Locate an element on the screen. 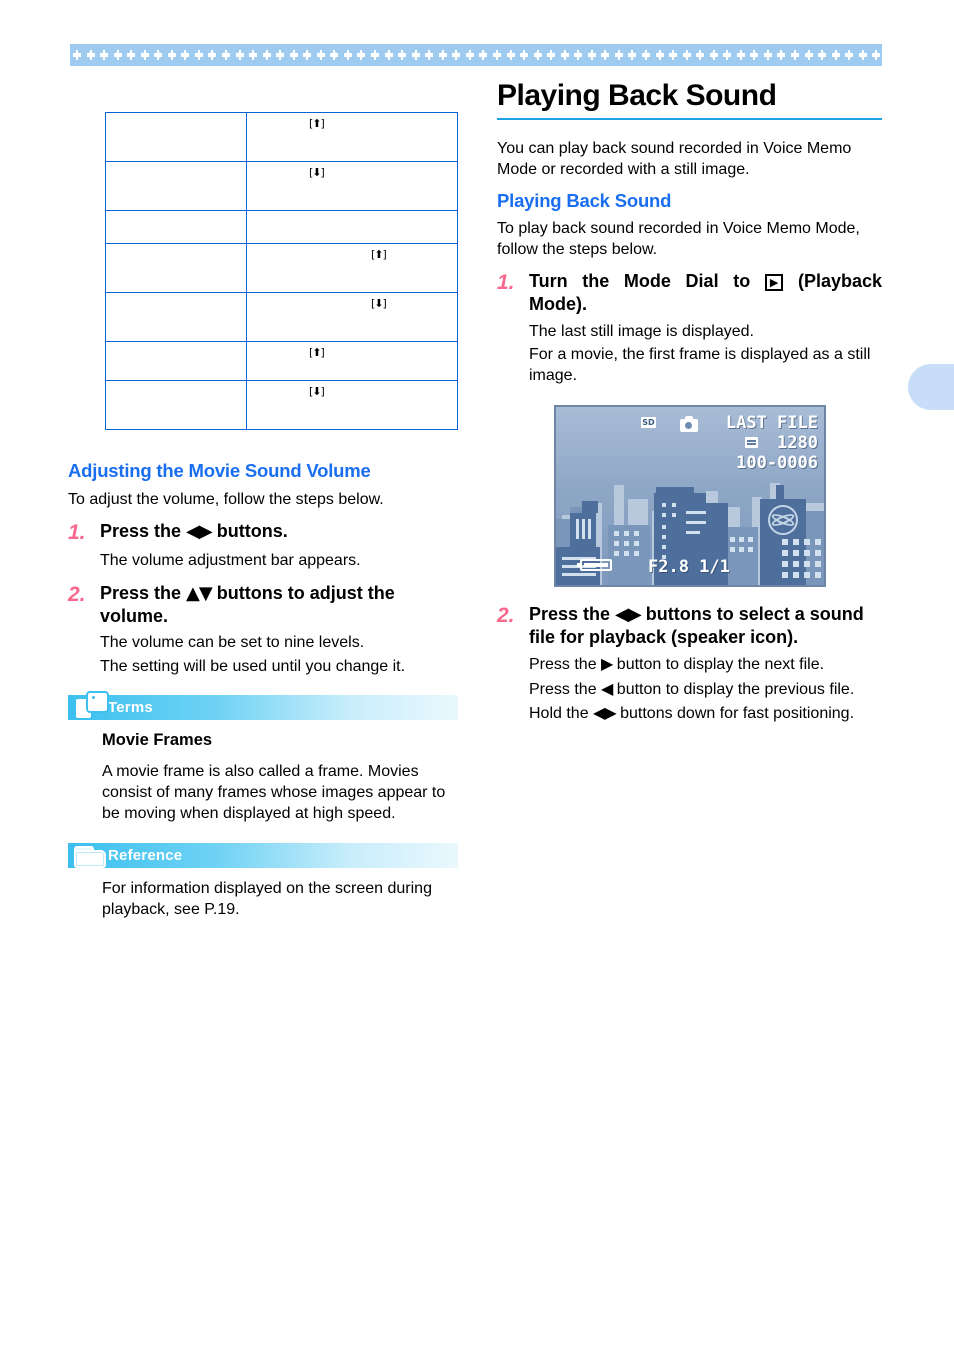  table-row: [⬇] is located at coordinates (281, 317).